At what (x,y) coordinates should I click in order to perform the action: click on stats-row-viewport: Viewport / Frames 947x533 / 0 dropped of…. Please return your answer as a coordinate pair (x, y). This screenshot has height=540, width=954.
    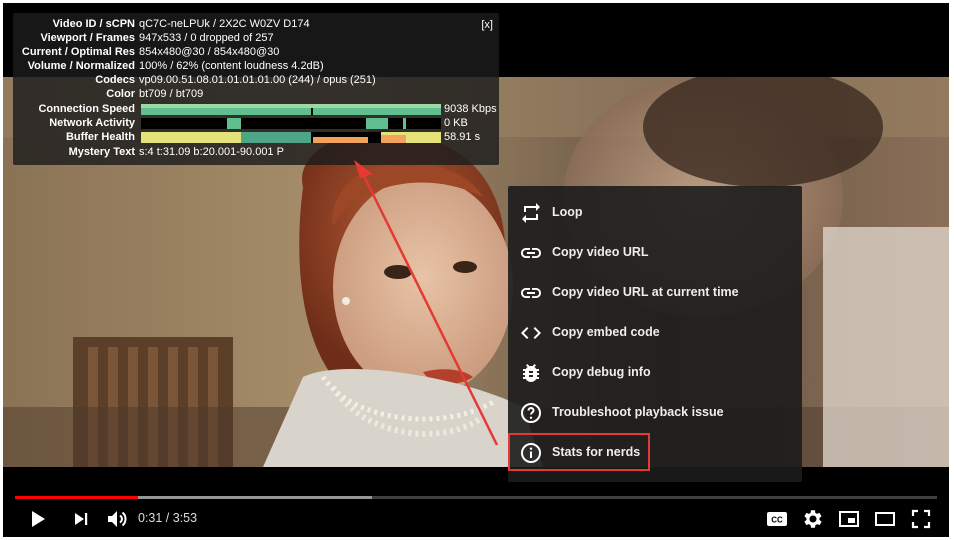
    Looking at the image, I should click on (256, 38).